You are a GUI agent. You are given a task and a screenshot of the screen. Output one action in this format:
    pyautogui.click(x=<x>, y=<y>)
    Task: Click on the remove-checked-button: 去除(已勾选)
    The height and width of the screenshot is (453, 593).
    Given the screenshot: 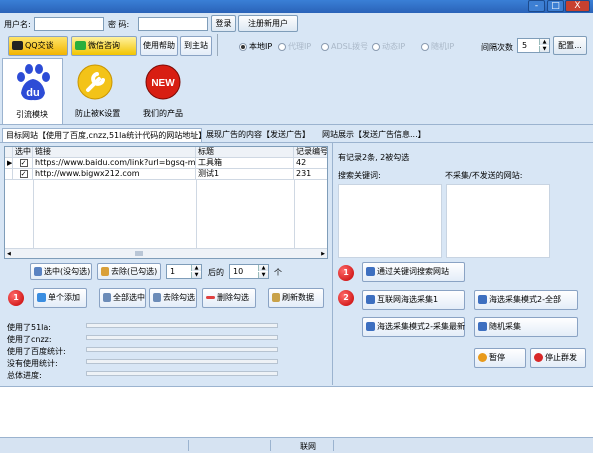 What is the action you would take?
    pyautogui.click(x=129, y=271)
    